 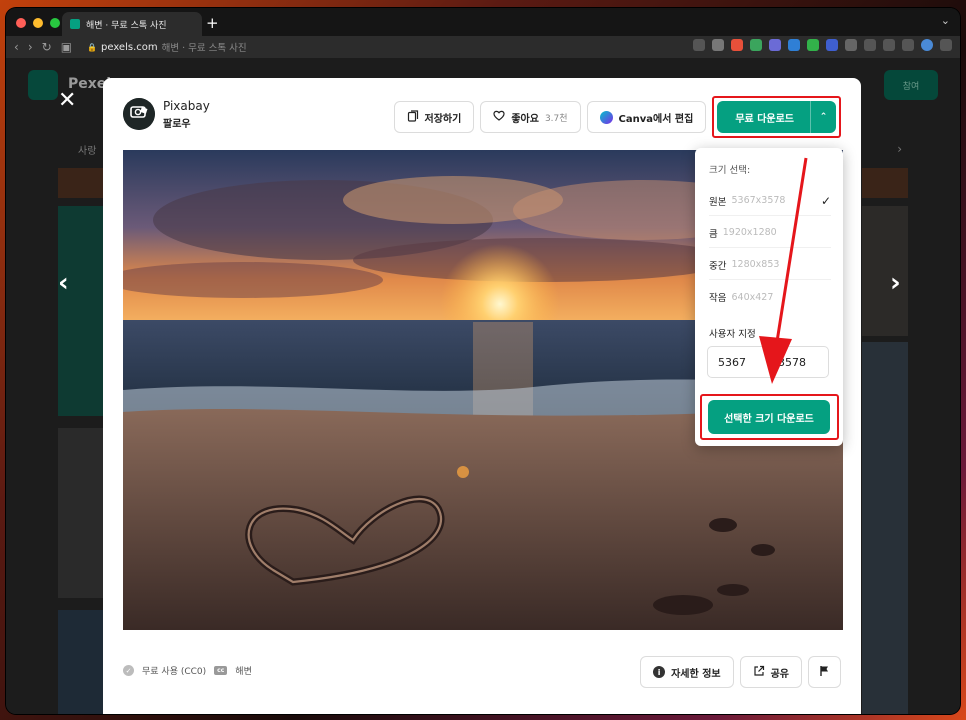 I want to click on follow-button: 팔로우, so click(x=186, y=122).